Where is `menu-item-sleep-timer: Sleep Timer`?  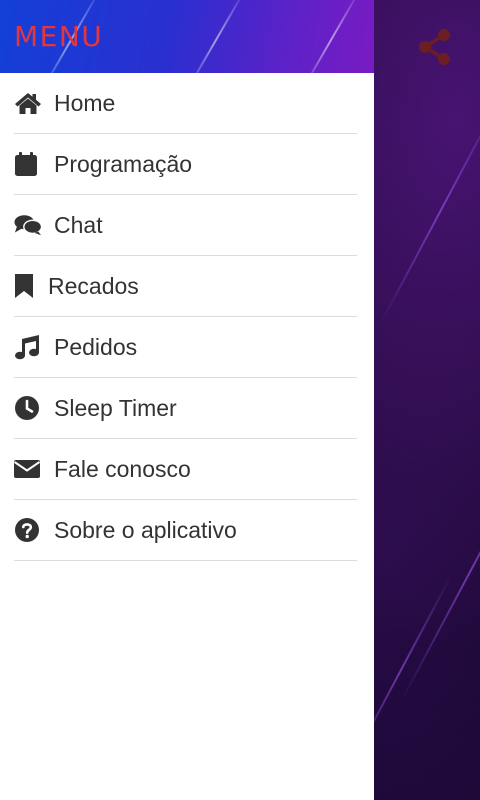
menu-item-sleep-timer: Sleep Timer is located at coordinates (185, 408).